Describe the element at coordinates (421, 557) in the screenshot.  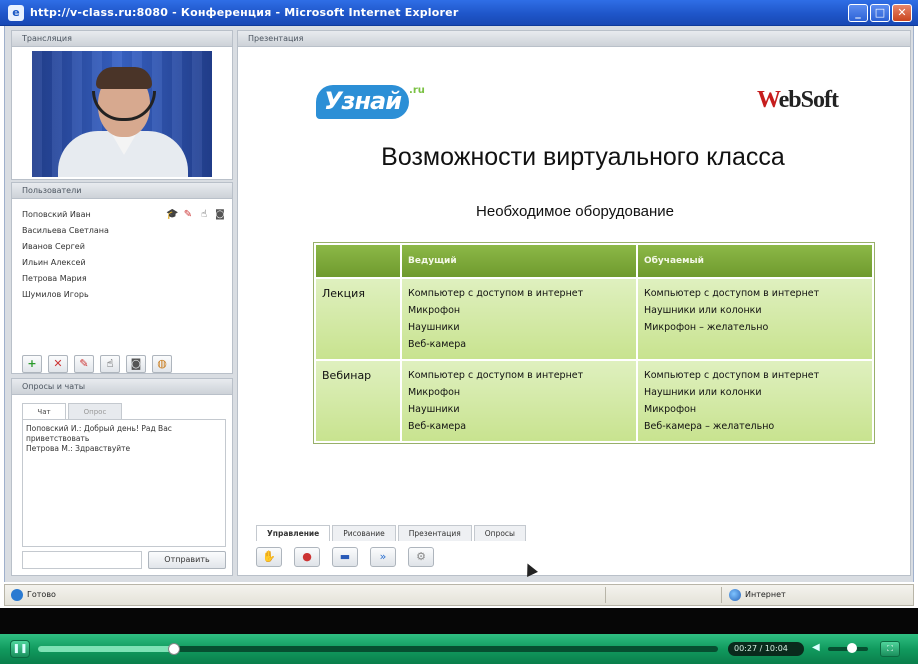
I see `settings-icon: ⚙` at that location.